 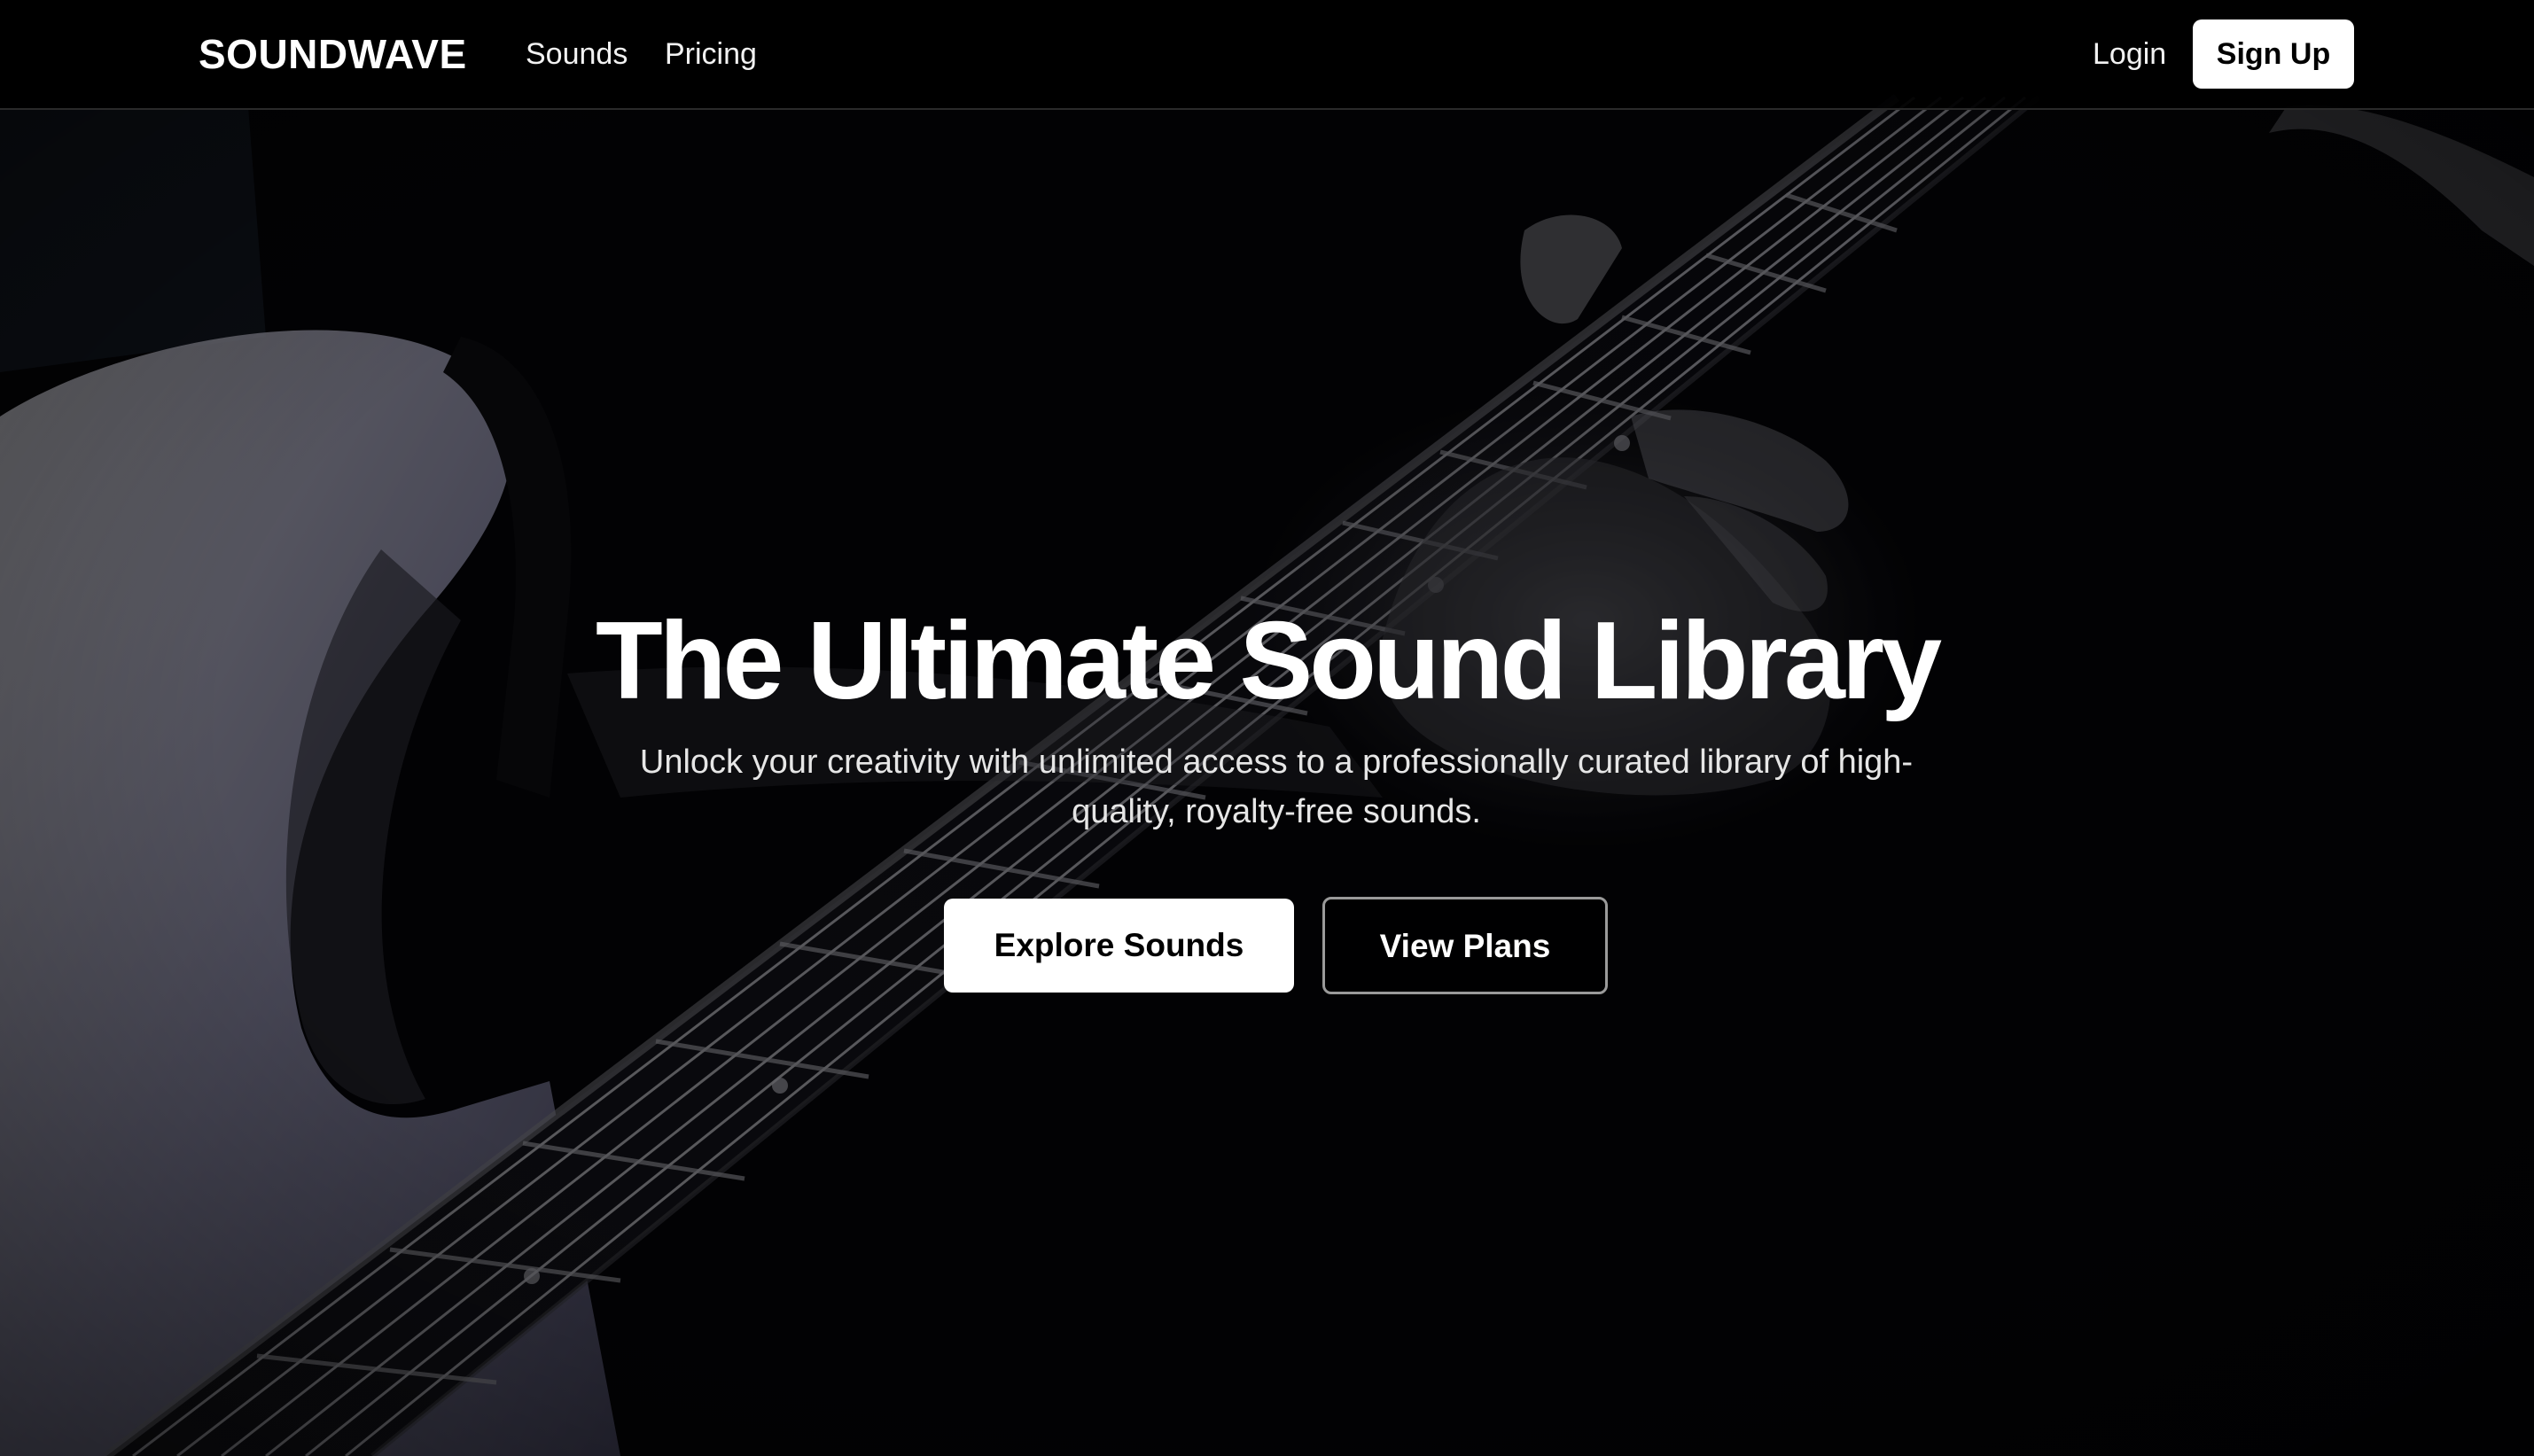 What do you see at coordinates (711, 54) in the screenshot?
I see `nav-link-pricing: Pricing` at bounding box center [711, 54].